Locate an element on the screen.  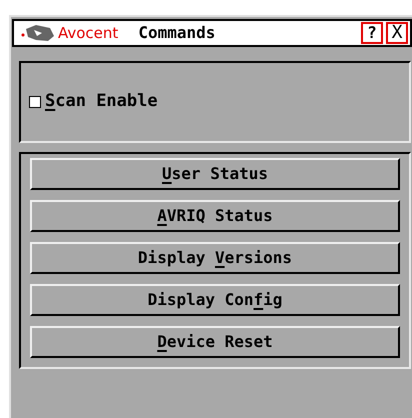
help-button: ? is located at coordinates (372, 33).